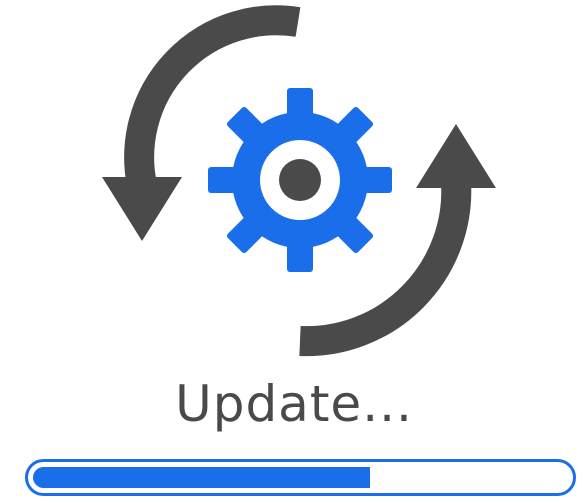 The width and height of the screenshot is (588, 503). I want to click on progress-bar-fill, so click(202, 477).